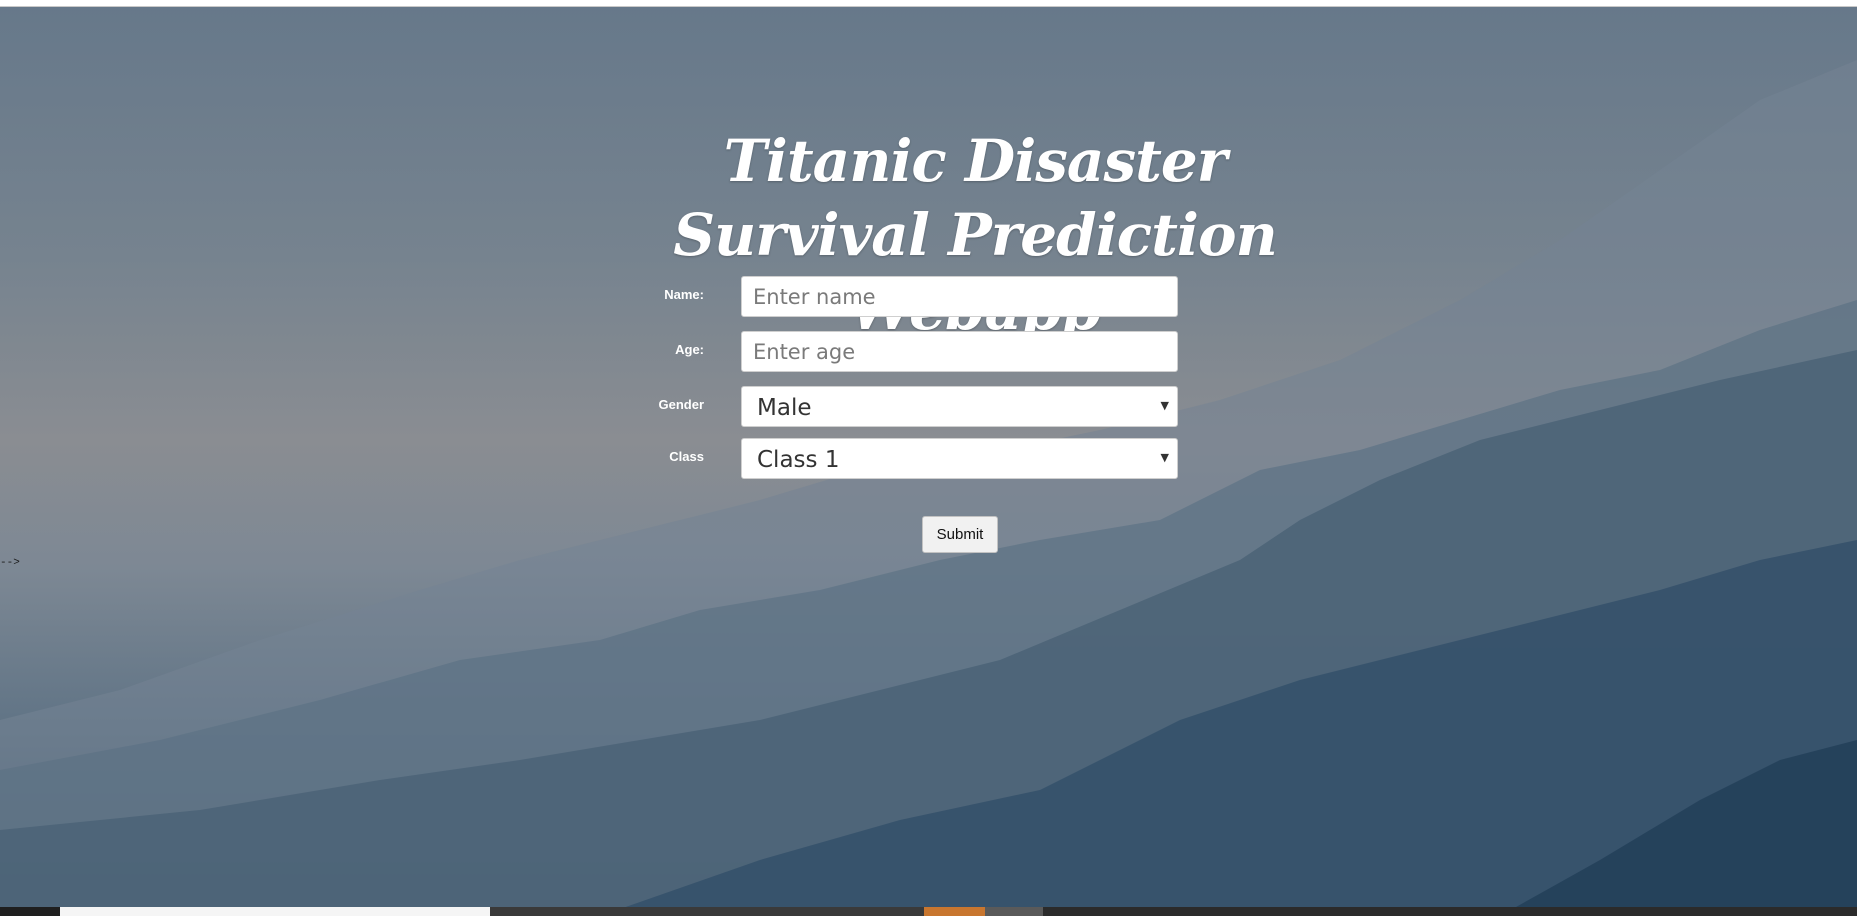  I want to click on taskbar, so click(928, 911).